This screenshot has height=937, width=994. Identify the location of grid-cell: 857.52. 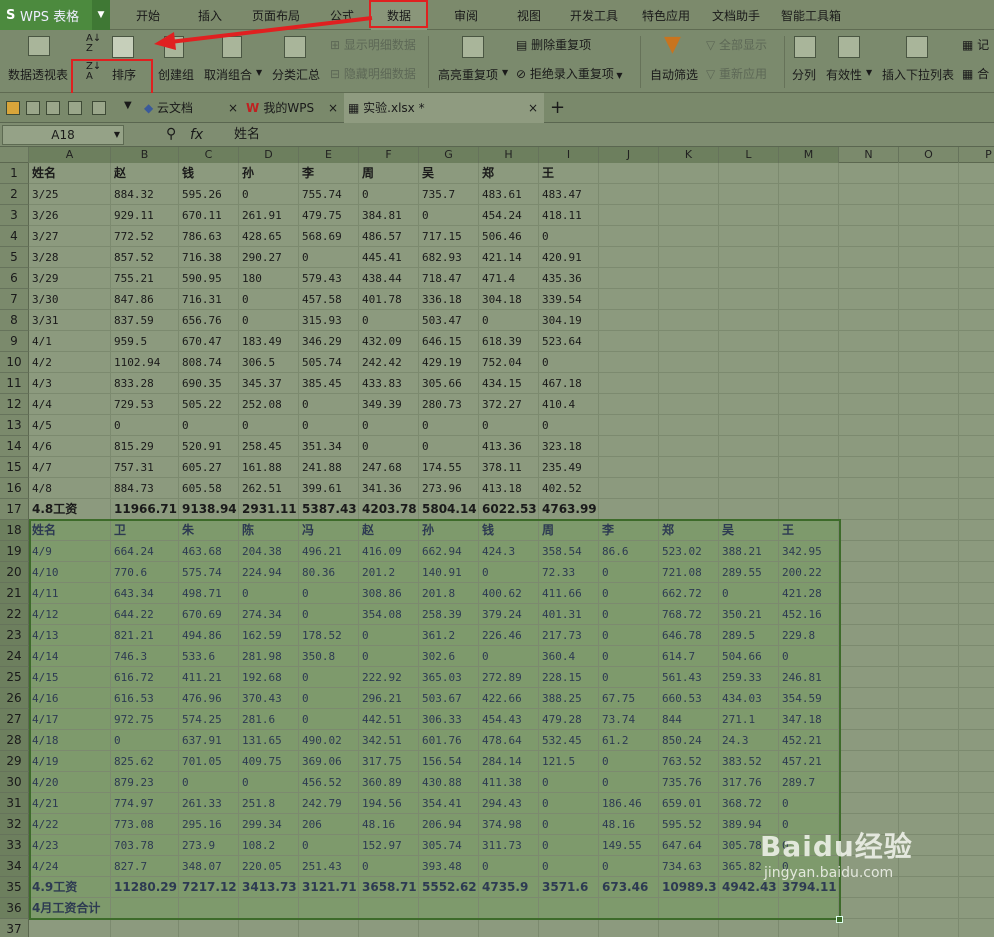
(145, 257).